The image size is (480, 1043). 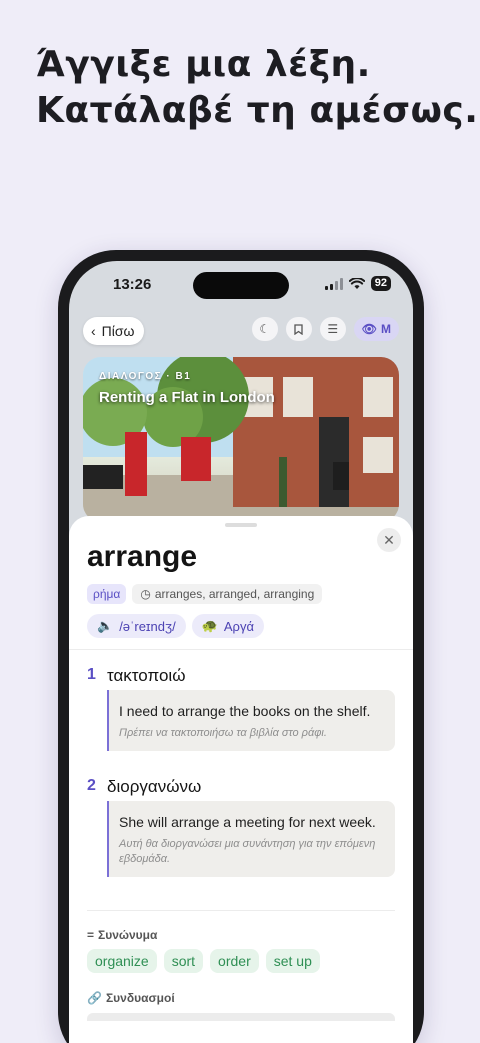 What do you see at coordinates (118, 331) in the screenshot?
I see `back-label: Πίσω` at bounding box center [118, 331].